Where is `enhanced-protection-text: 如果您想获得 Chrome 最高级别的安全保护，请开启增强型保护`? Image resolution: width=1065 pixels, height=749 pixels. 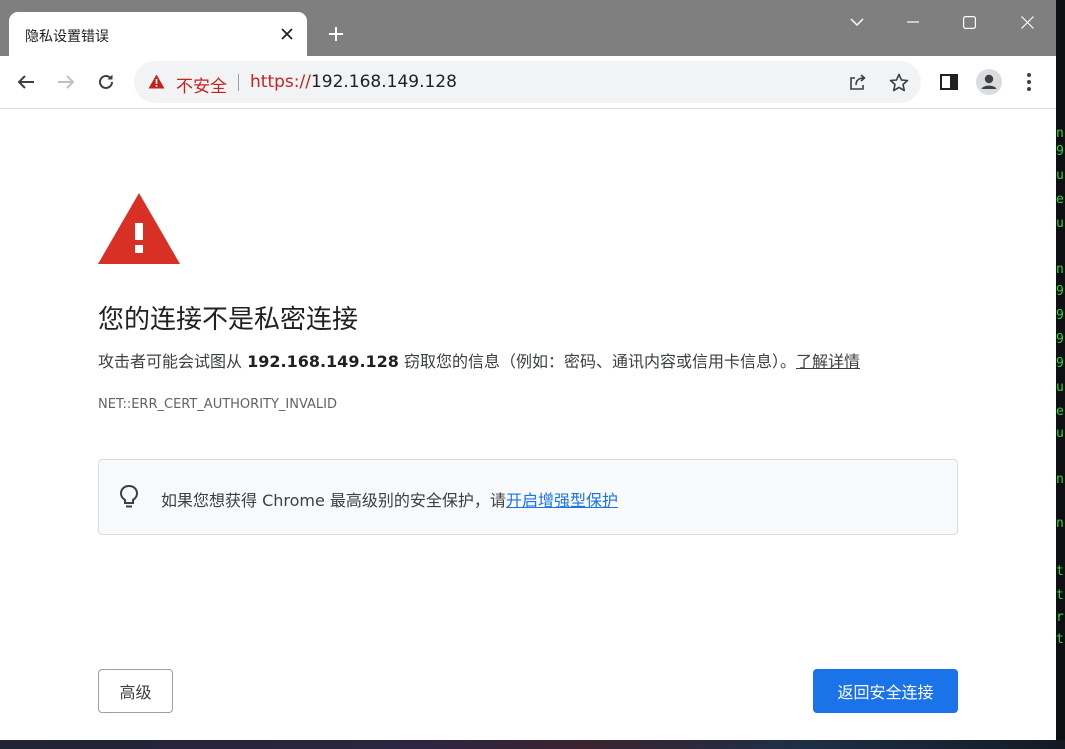
enhanced-protection-text: 如果您想获得 Chrome 最高级别的安全保护，请开启增强型保护 is located at coordinates (389, 499).